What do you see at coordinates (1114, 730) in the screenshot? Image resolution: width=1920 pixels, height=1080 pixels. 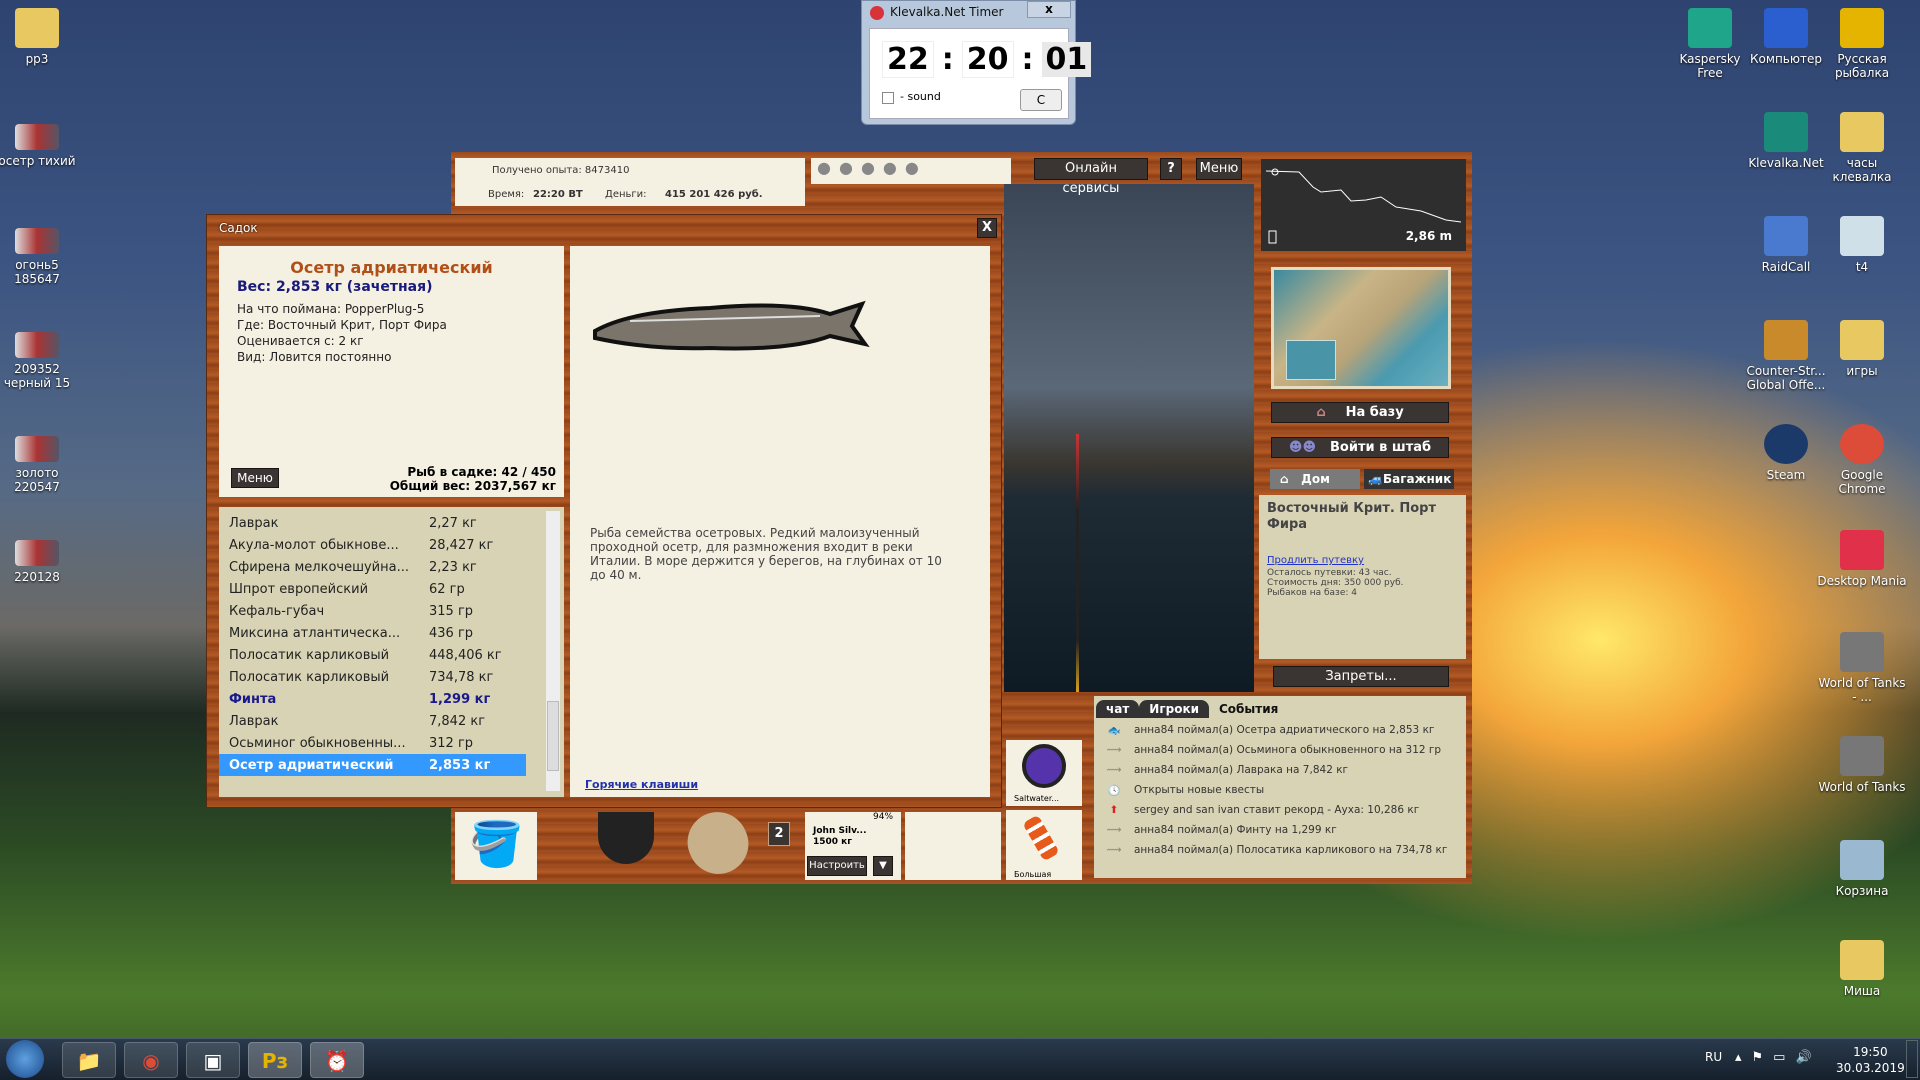 I see `lure-icon: 🐟` at bounding box center [1114, 730].